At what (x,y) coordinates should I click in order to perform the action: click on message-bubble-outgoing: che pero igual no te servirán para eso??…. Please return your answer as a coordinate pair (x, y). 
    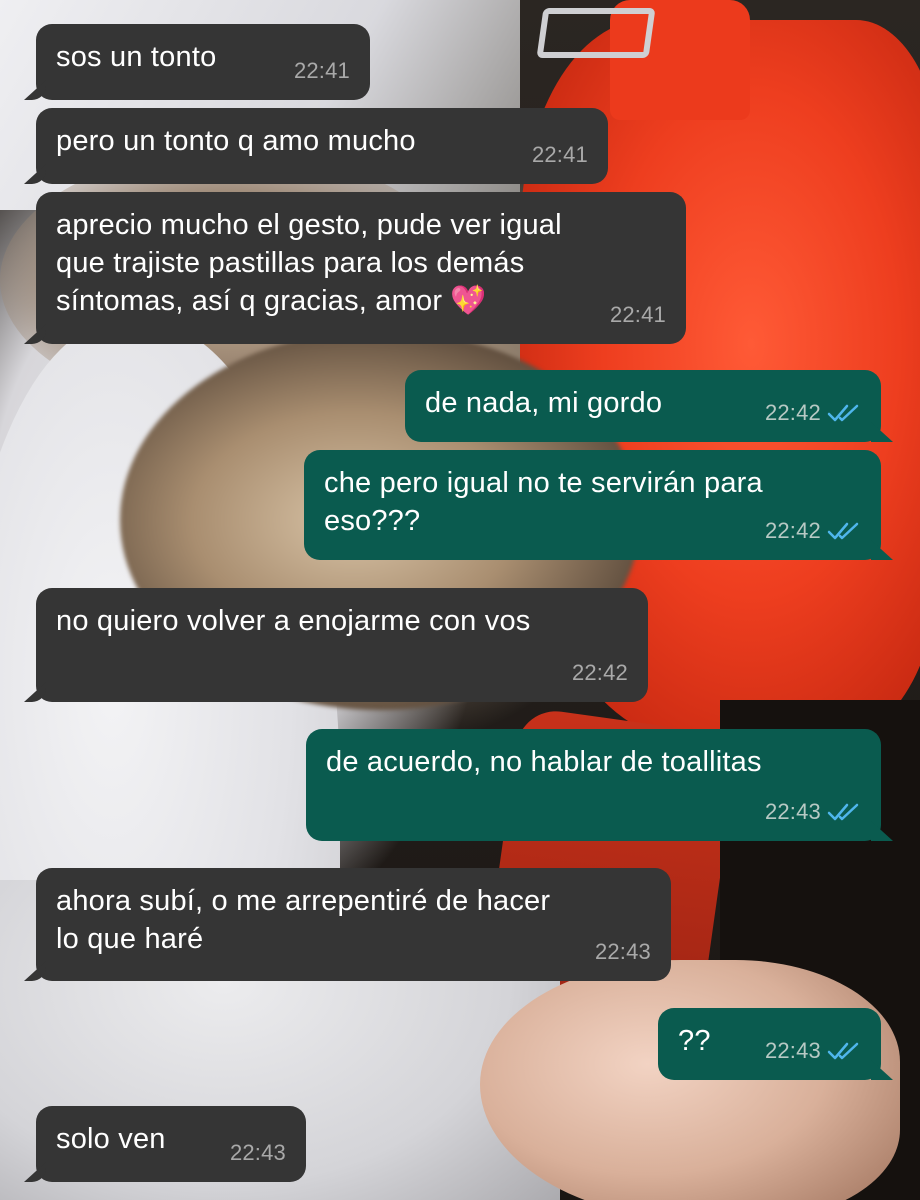
    Looking at the image, I should click on (592, 505).